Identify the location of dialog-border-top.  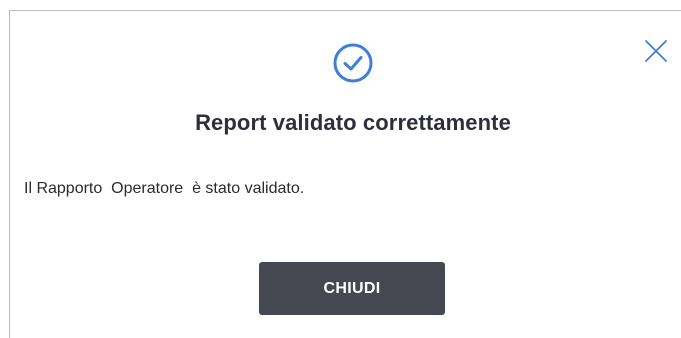
(345, 10).